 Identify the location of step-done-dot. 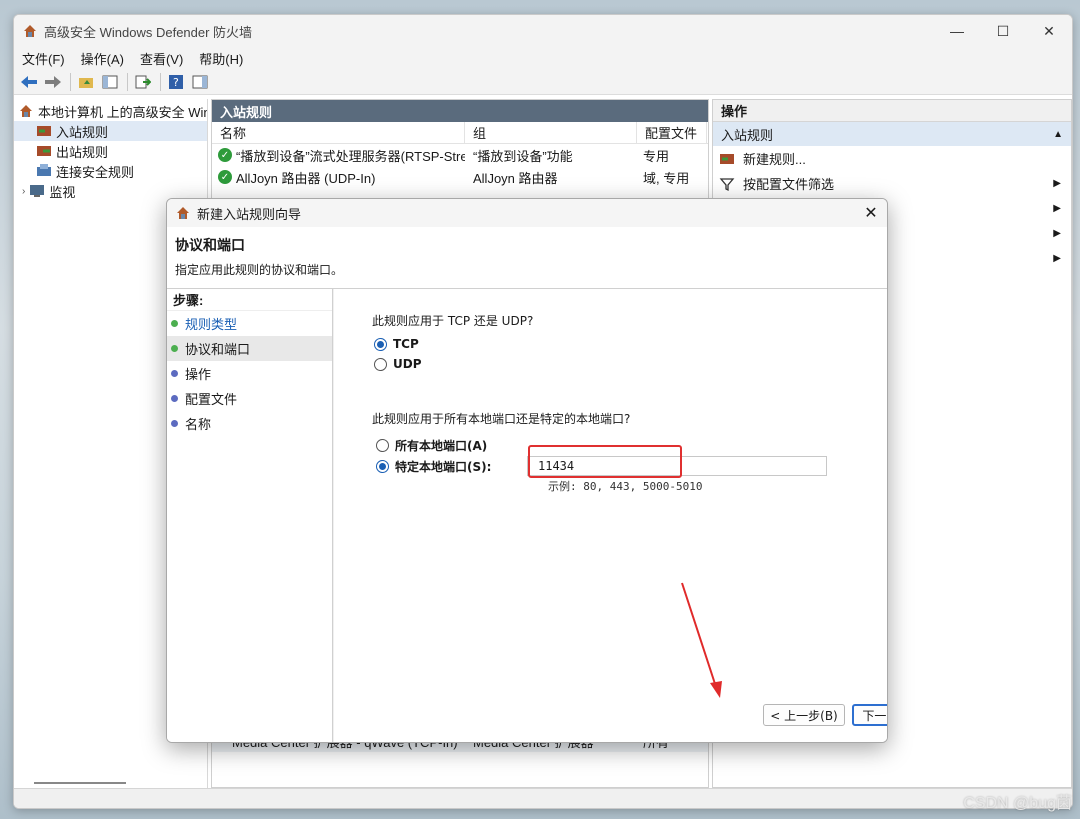
(174, 323).